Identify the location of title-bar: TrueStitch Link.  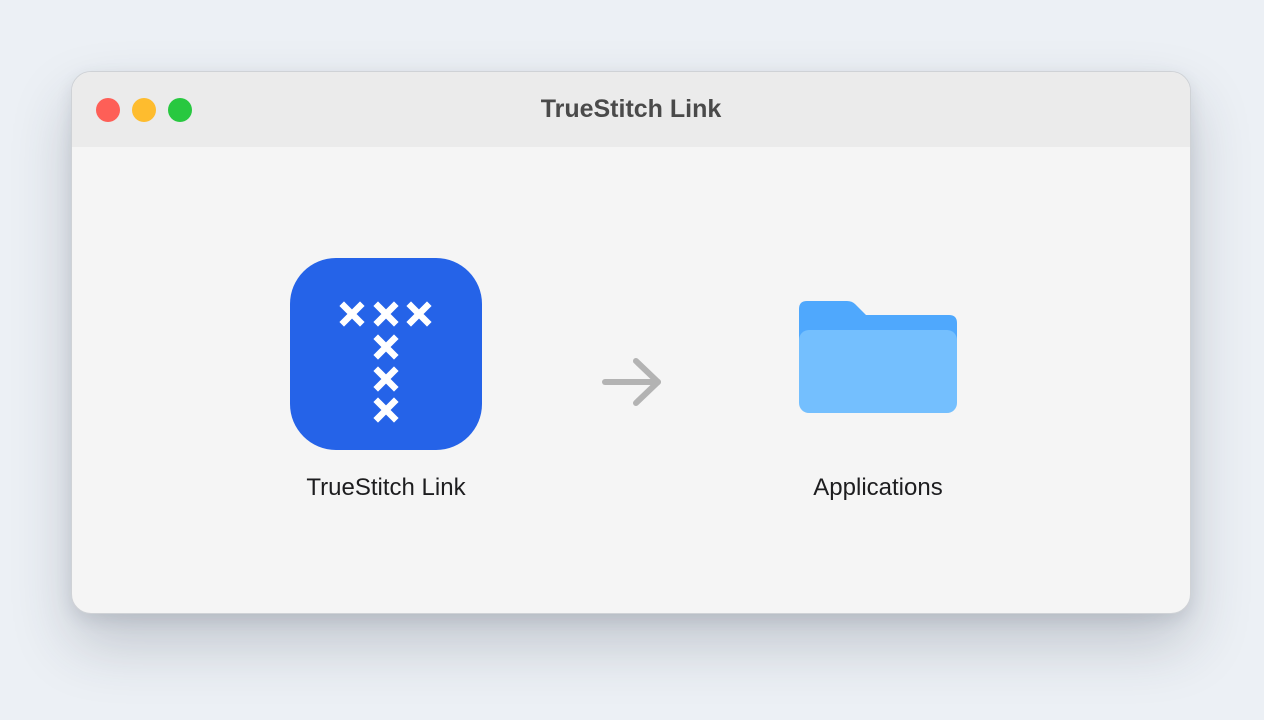
(631, 109).